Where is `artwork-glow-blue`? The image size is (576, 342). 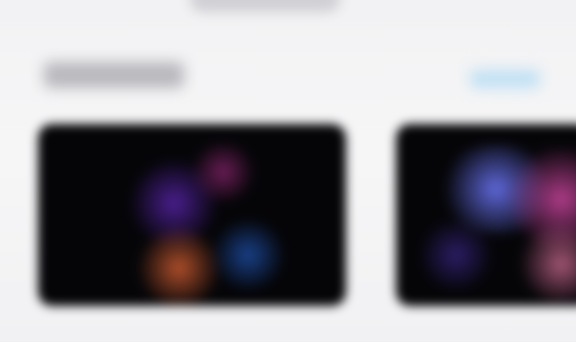
artwork-glow-blue is located at coordinates (248, 255).